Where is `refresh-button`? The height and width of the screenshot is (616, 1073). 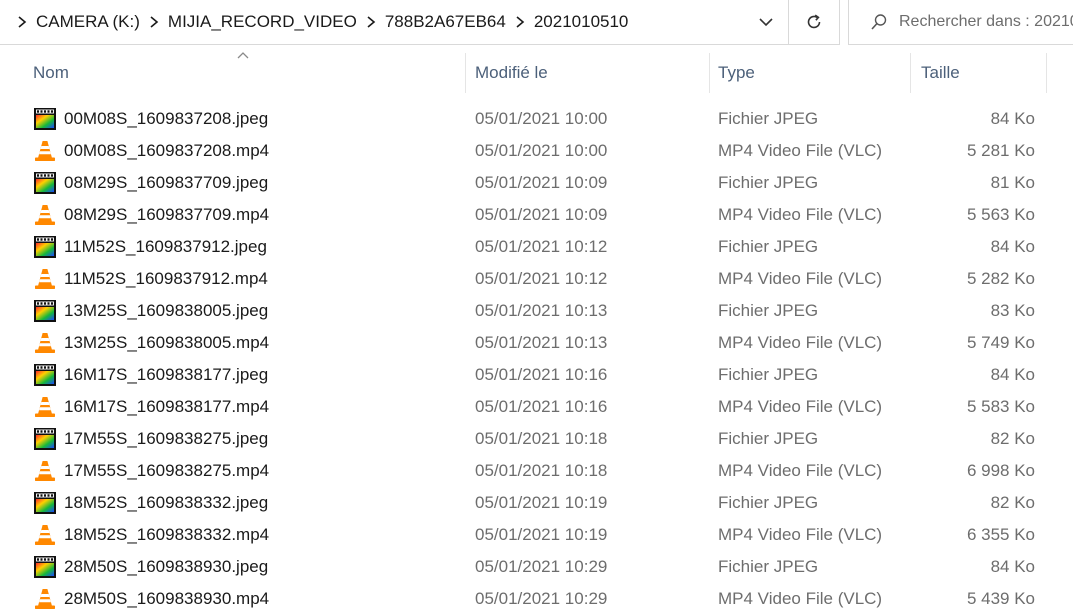
refresh-button is located at coordinates (813, 22).